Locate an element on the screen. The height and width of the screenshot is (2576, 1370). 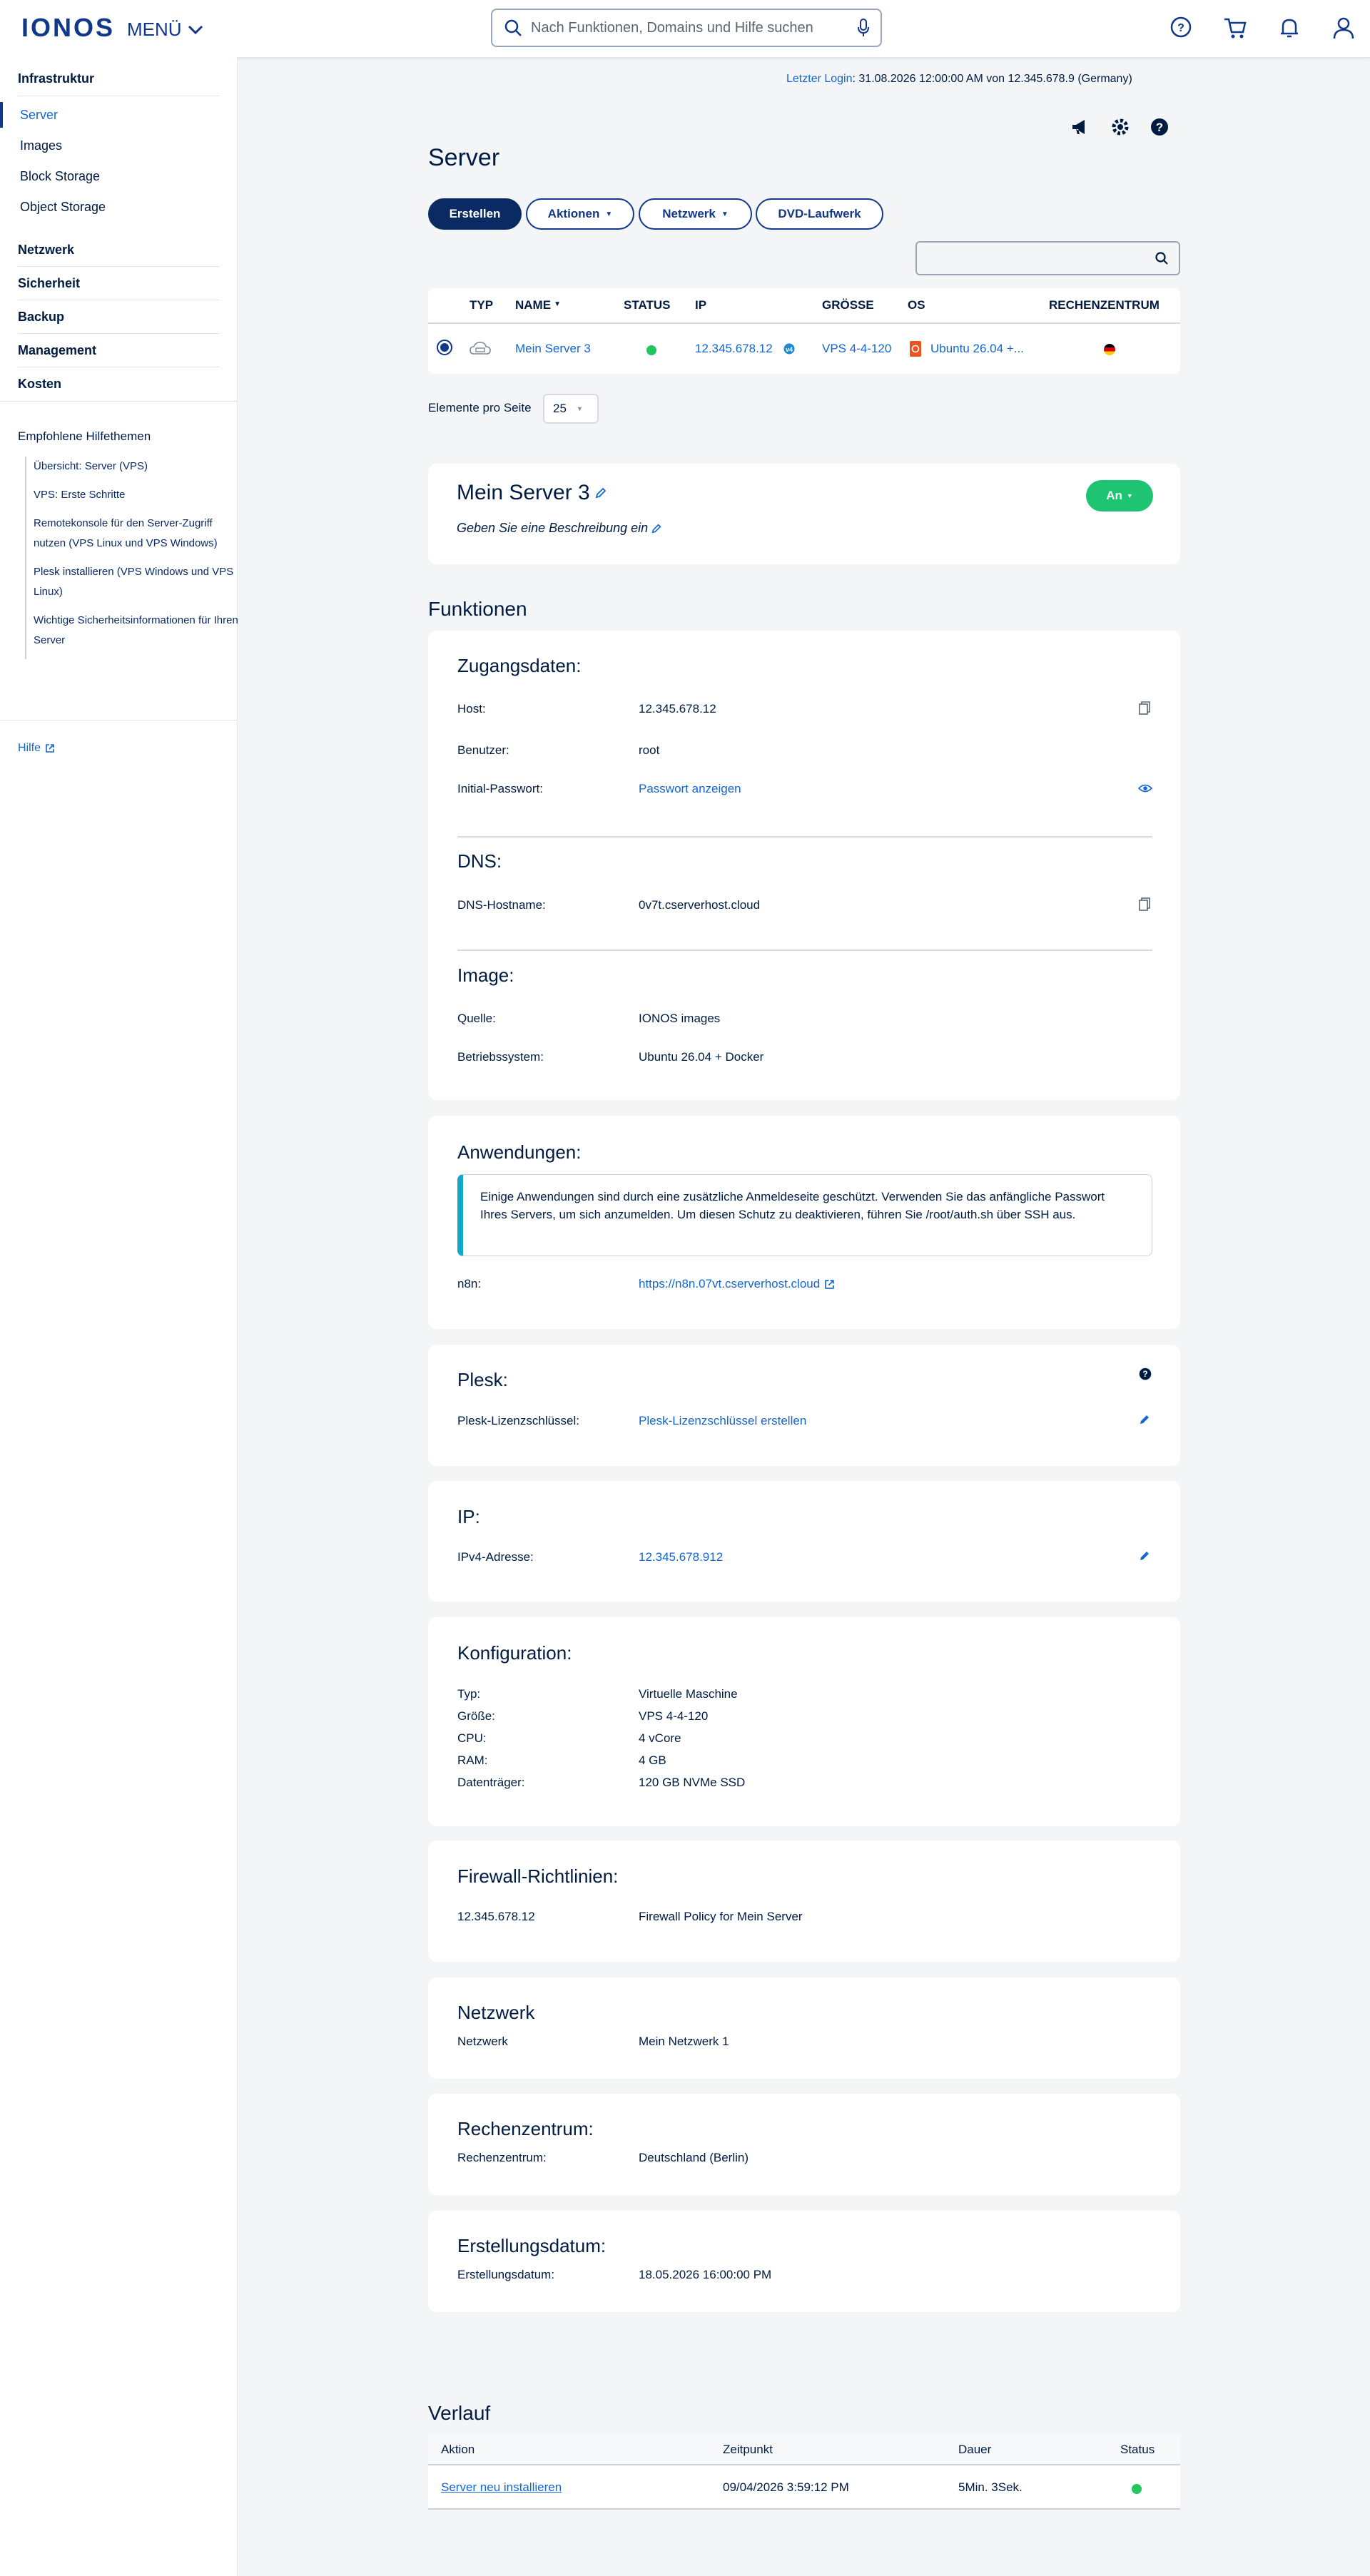
sidebar-section-kosten: Kosten is located at coordinates (39, 384).